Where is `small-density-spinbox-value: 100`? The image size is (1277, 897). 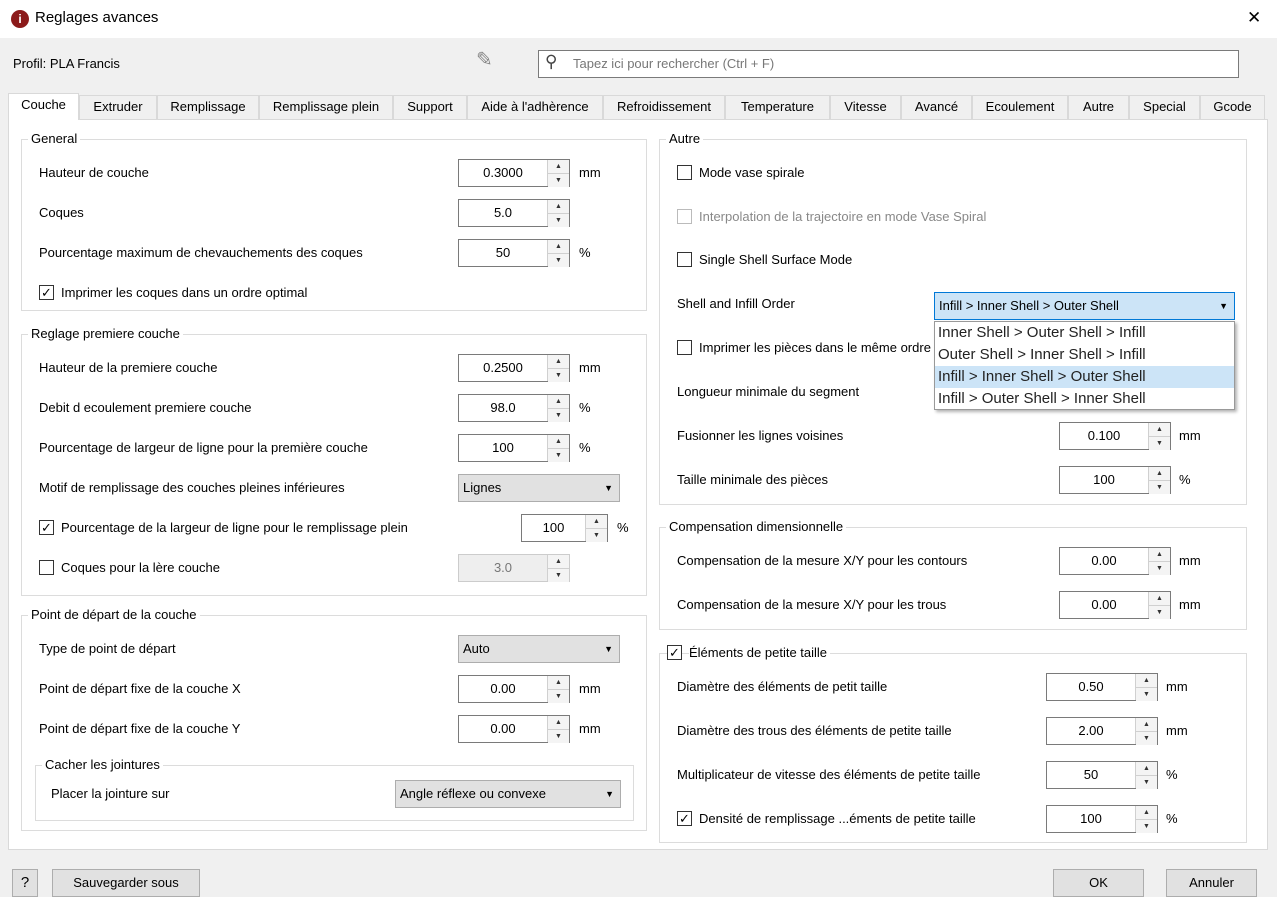
small-density-spinbox-value: 100 is located at coordinates (1091, 819).